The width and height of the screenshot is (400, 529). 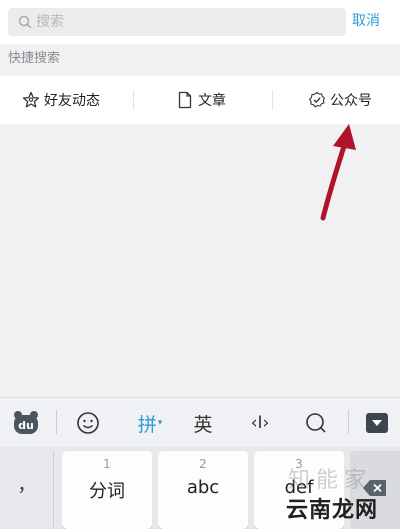 I want to click on verified-badge-icon, so click(x=317, y=99).